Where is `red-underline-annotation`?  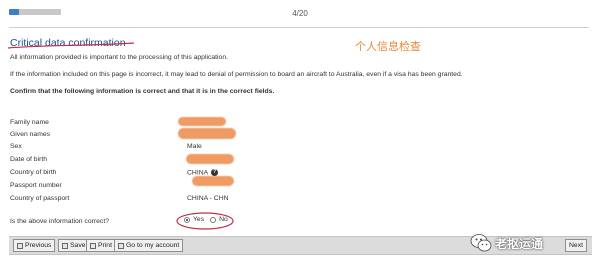 red-underline-annotation is located at coordinates (71, 45).